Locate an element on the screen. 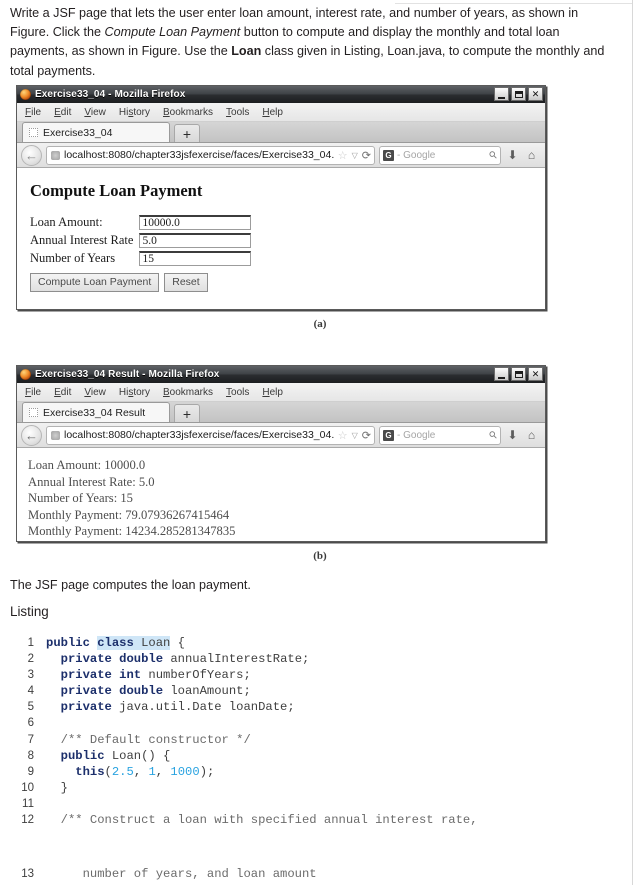 This screenshot has width=640, height=885. code-line: 6 is located at coordinates (321, 723).